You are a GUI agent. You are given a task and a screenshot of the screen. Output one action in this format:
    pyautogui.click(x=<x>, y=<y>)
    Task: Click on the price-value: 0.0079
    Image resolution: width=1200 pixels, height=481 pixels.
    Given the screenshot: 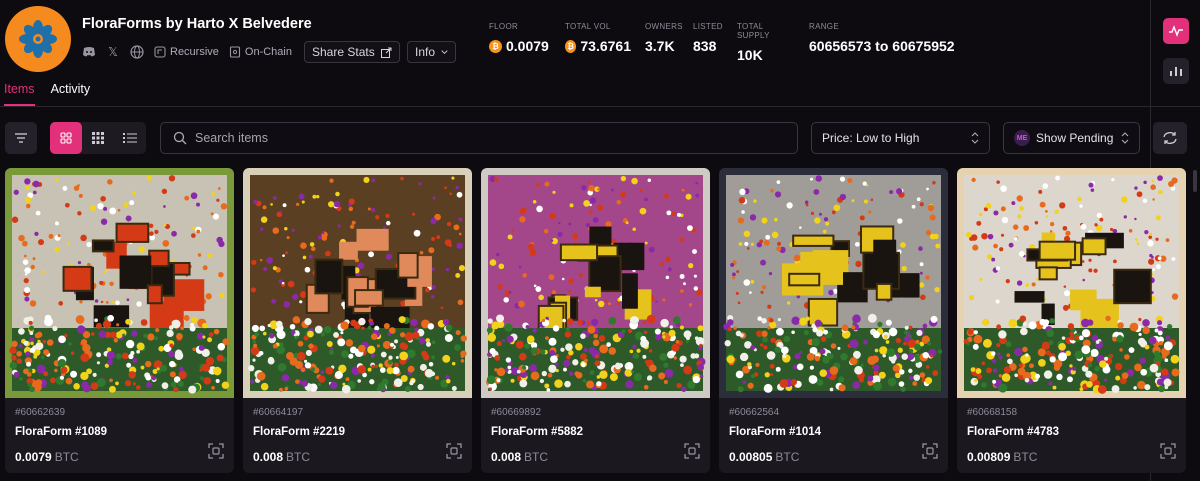 What is the action you would take?
    pyautogui.click(x=33, y=457)
    